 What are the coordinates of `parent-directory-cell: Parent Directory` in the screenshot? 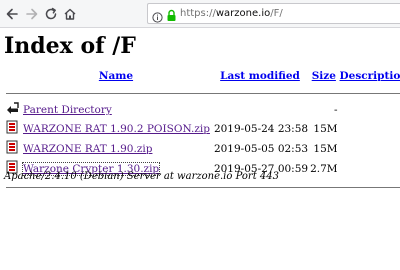 It's located at (116, 110).